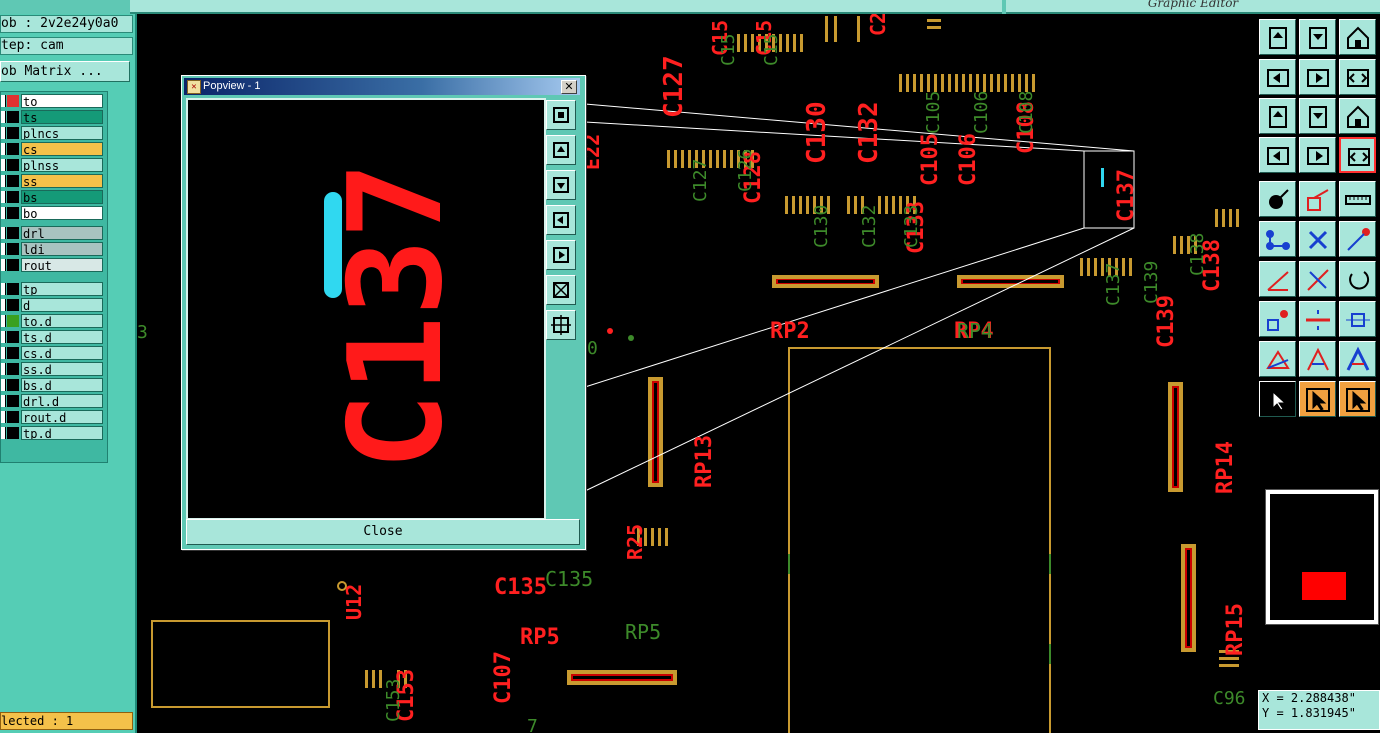  What do you see at coordinates (62, 433) in the screenshot?
I see `layer-name: tp.d` at bounding box center [62, 433].